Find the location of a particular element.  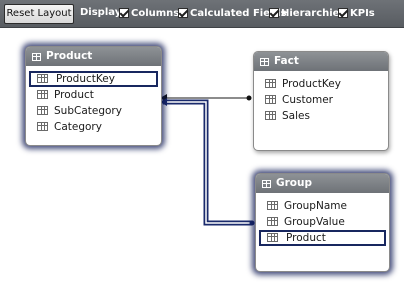

column-customer: Customer is located at coordinates (321, 100).